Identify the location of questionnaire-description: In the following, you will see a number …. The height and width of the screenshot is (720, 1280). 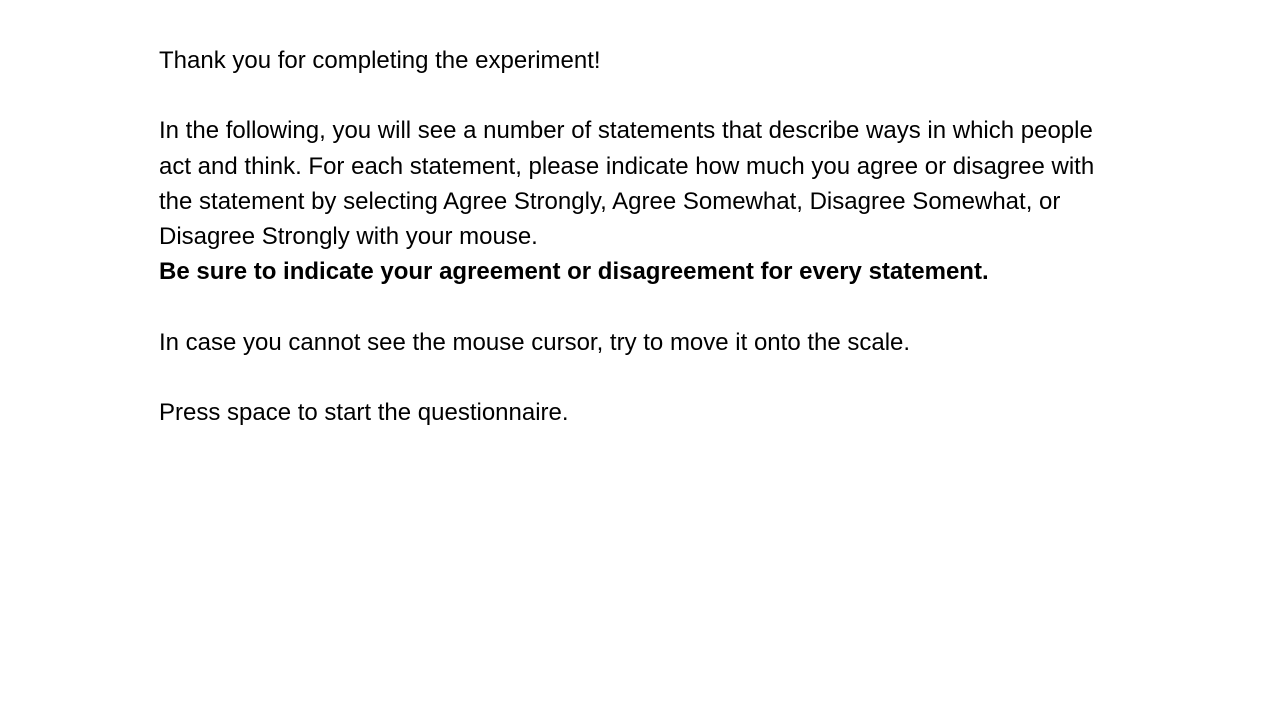
(627, 183).